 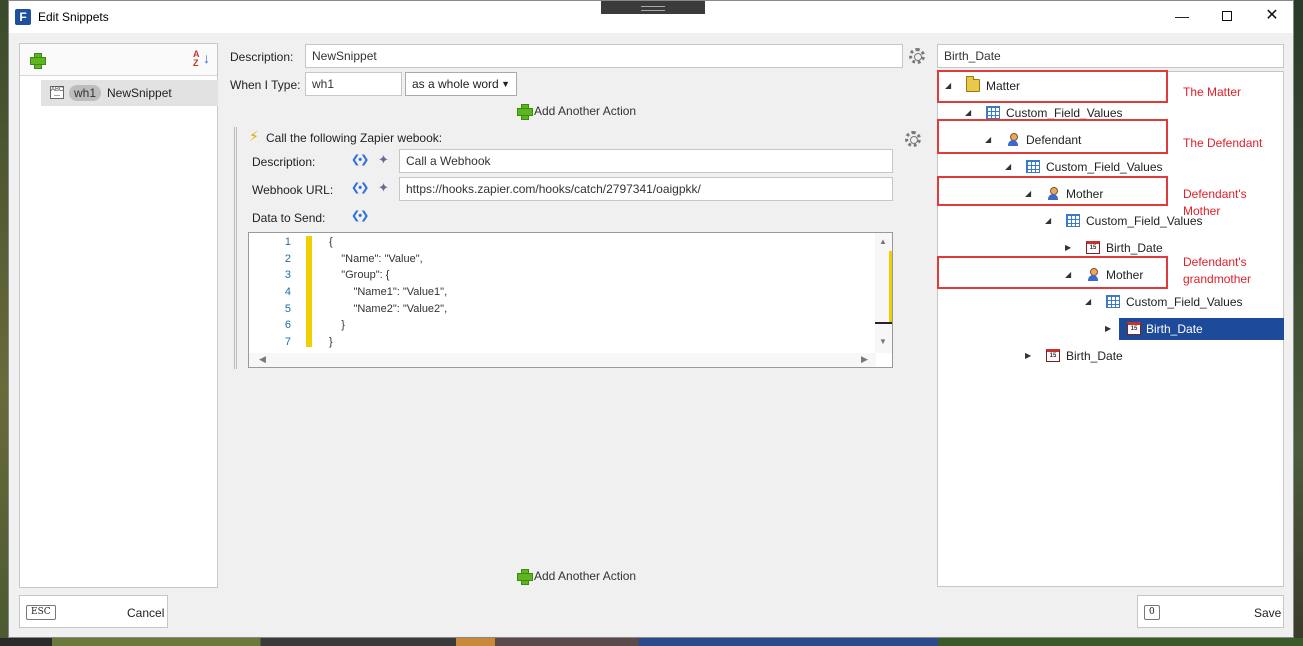 What do you see at coordinates (913, 139) in the screenshot?
I see `action-settings-gear-icon` at bounding box center [913, 139].